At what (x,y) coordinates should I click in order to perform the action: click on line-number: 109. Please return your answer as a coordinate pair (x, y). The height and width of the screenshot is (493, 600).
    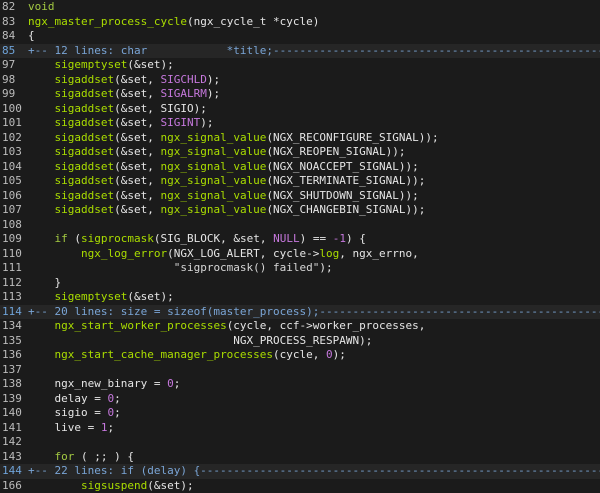
    Looking at the image, I should click on (12, 238).